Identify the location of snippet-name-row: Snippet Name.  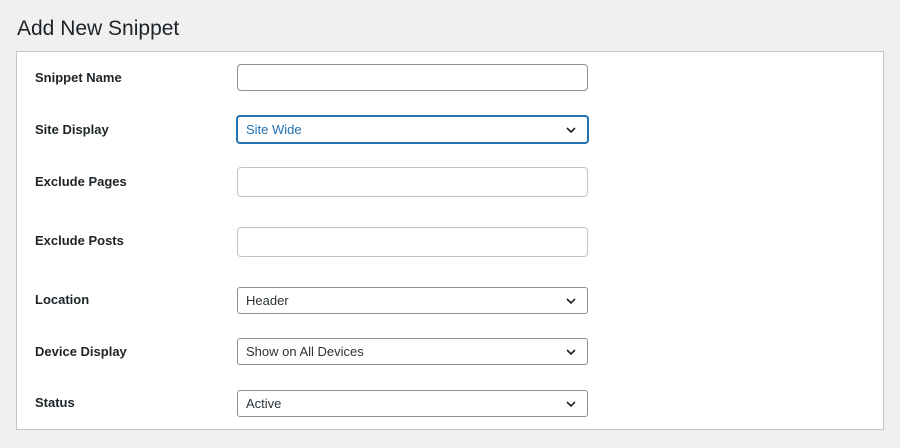
(450, 79).